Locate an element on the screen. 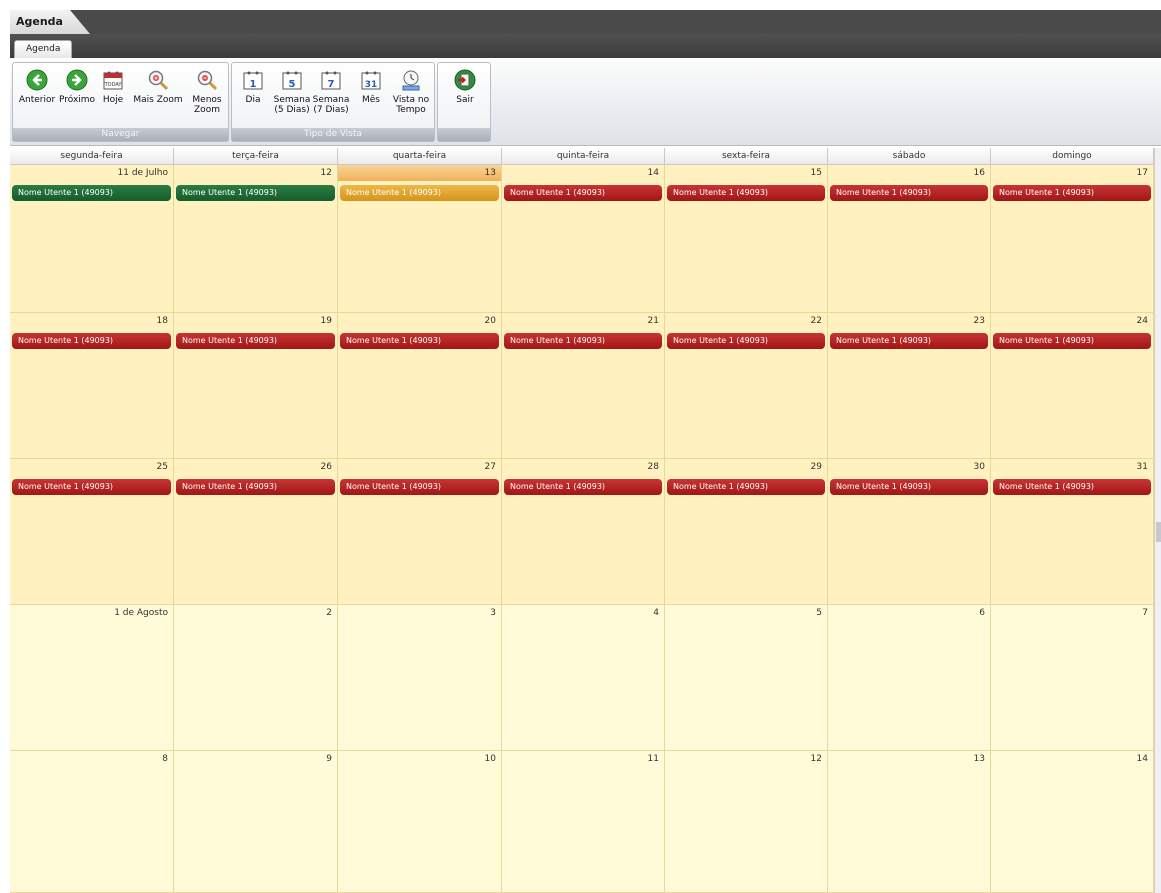 This screenshot has width=1161, height=893. calendar-day-cell: 23 Nome Utente 1 (49093) is located at coordinates (909, 386).